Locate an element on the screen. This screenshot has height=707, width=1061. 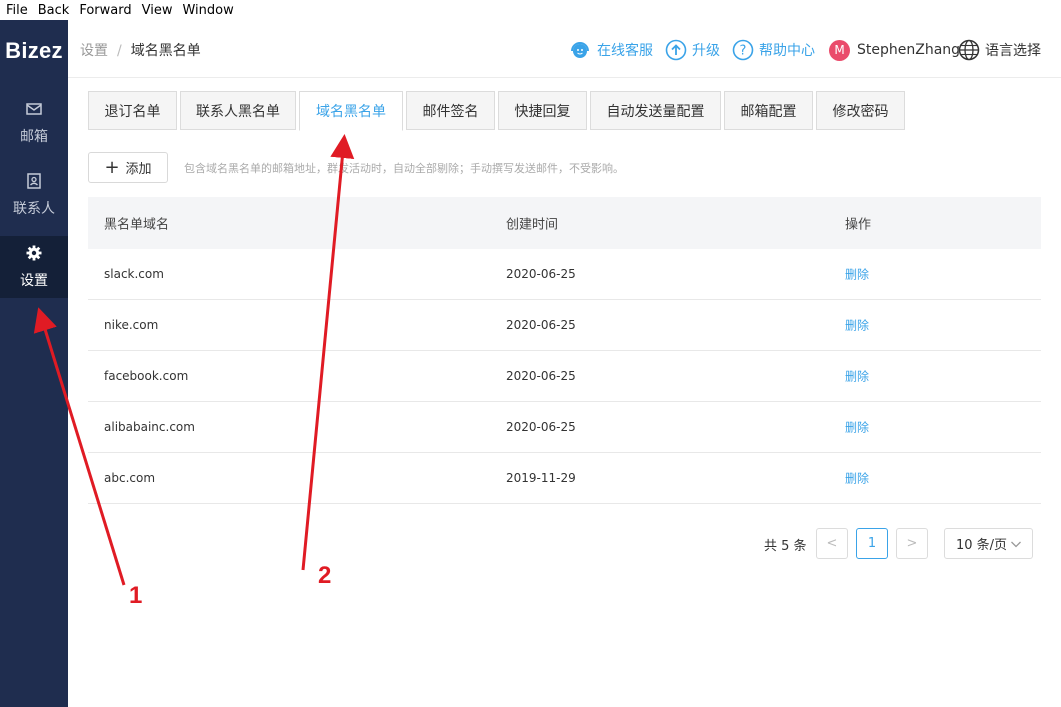
help-question-icon: ? is located at coordinates (743, 50).